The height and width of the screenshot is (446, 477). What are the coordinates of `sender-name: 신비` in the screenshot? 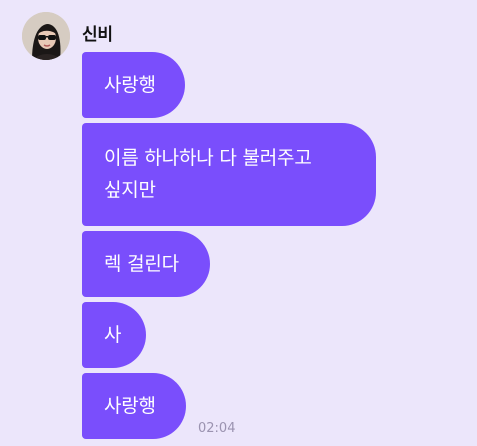 It's located at (97, 35).